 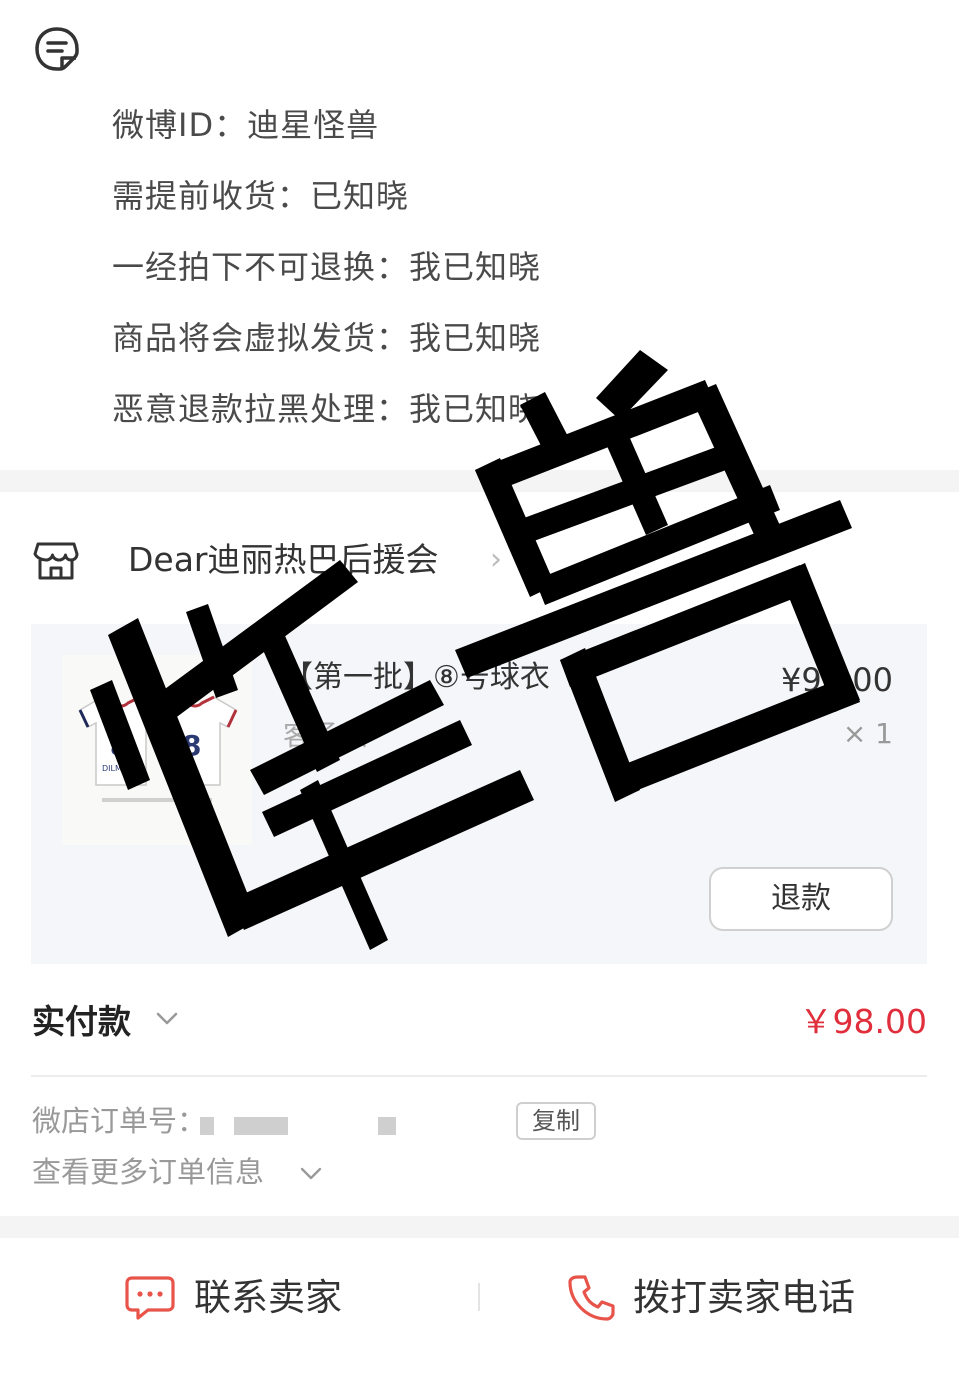 I want to click on store-icon, so click(x=56, y=560).